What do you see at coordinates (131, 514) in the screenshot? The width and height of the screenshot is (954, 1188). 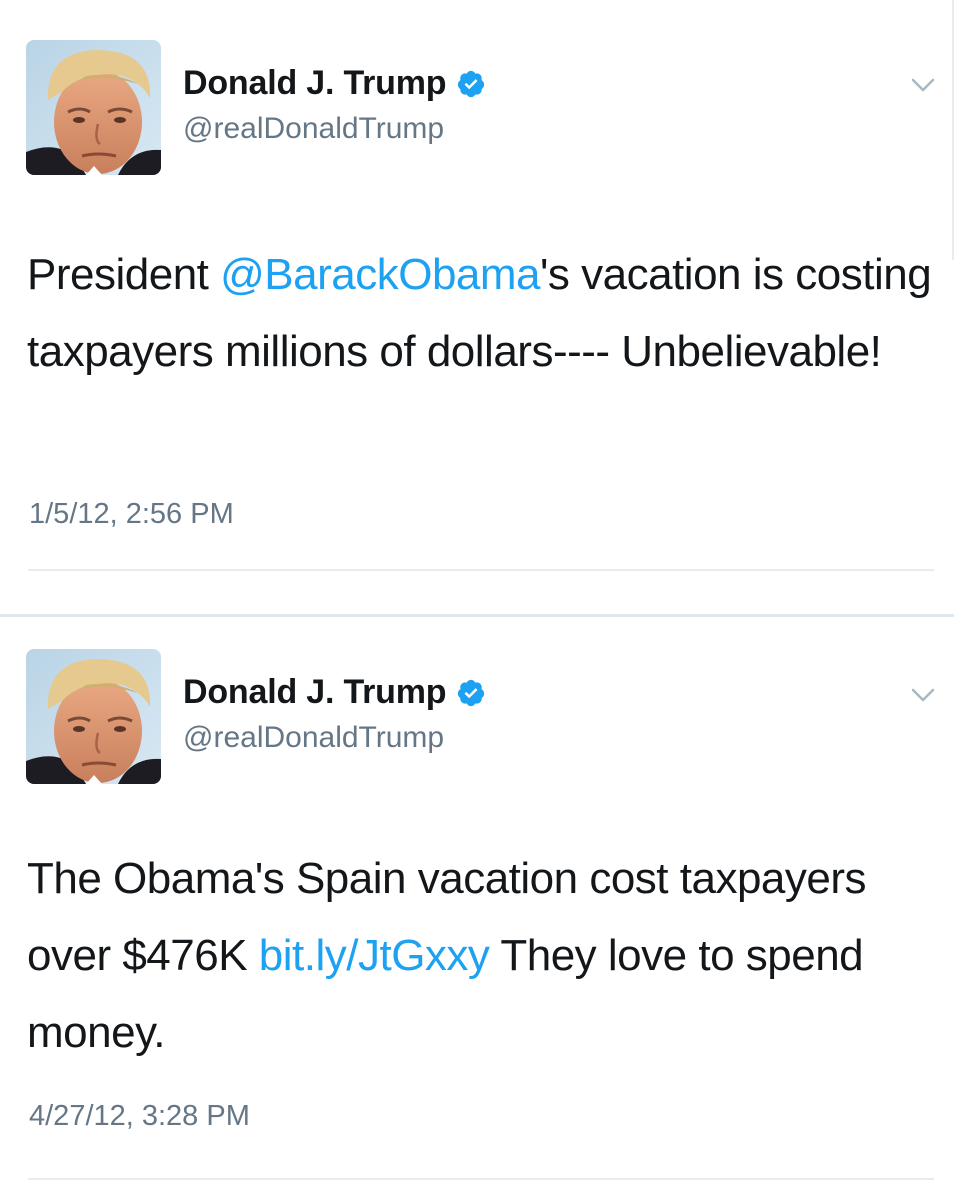 I see `tweet-timestamp: 1/5/12, 2:56 PM` at bounding box center [131, 514].